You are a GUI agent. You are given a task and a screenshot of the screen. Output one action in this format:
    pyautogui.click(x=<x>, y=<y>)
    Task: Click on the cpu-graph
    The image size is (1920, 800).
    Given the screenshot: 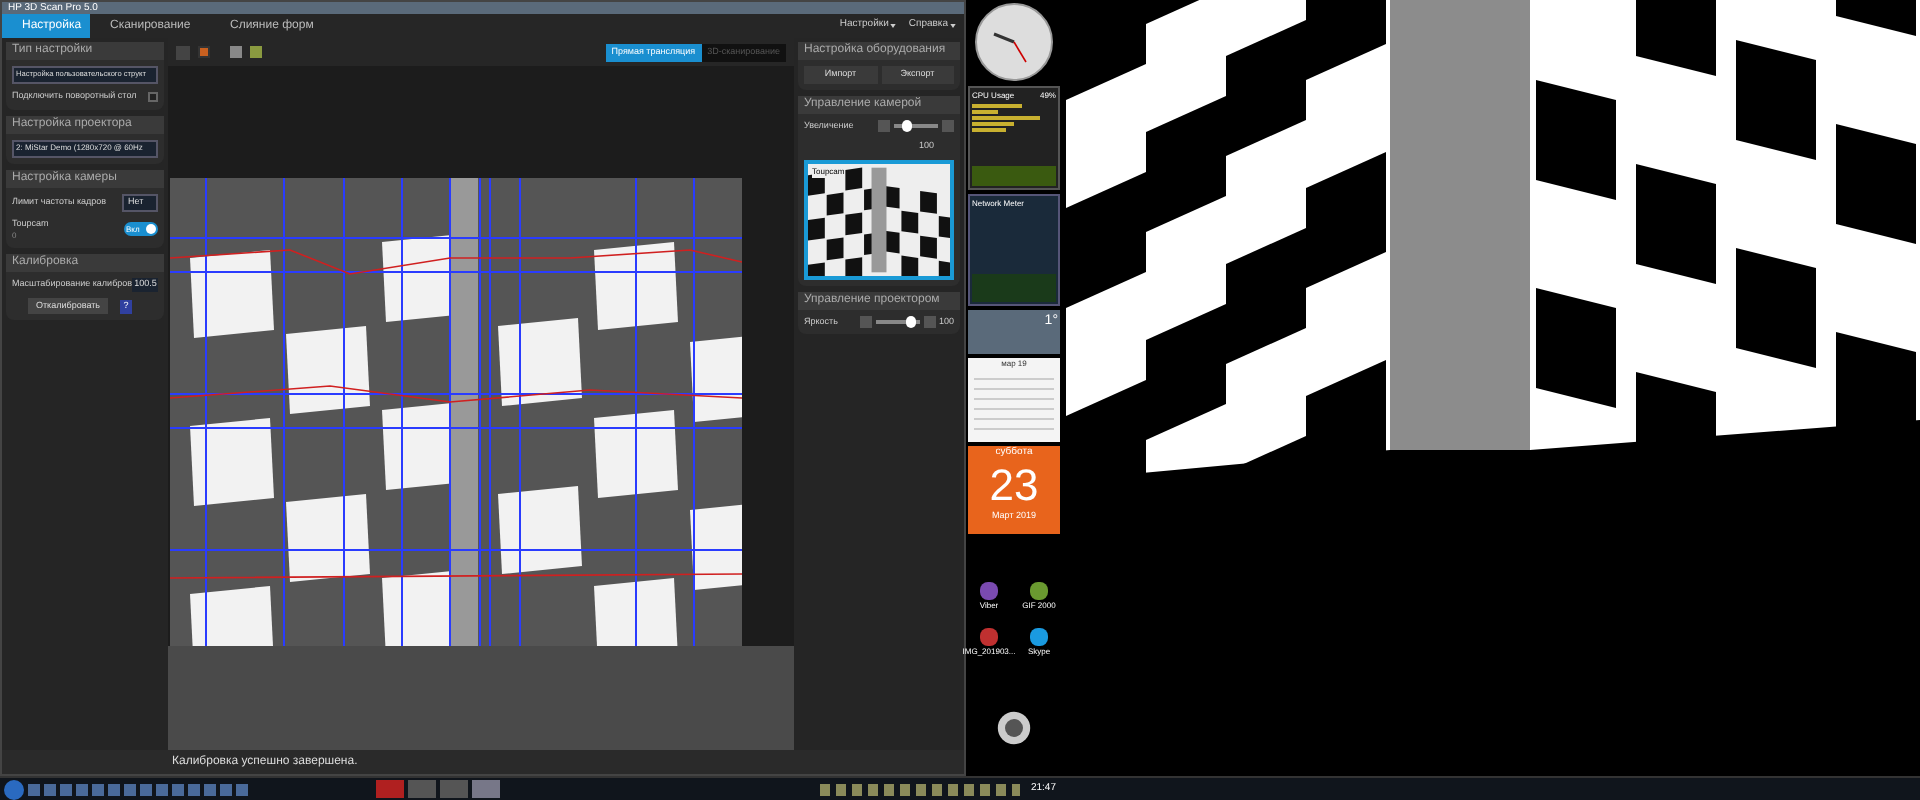 What is the action you would take?
    pyautogui.click(x=1014, y=176)
    